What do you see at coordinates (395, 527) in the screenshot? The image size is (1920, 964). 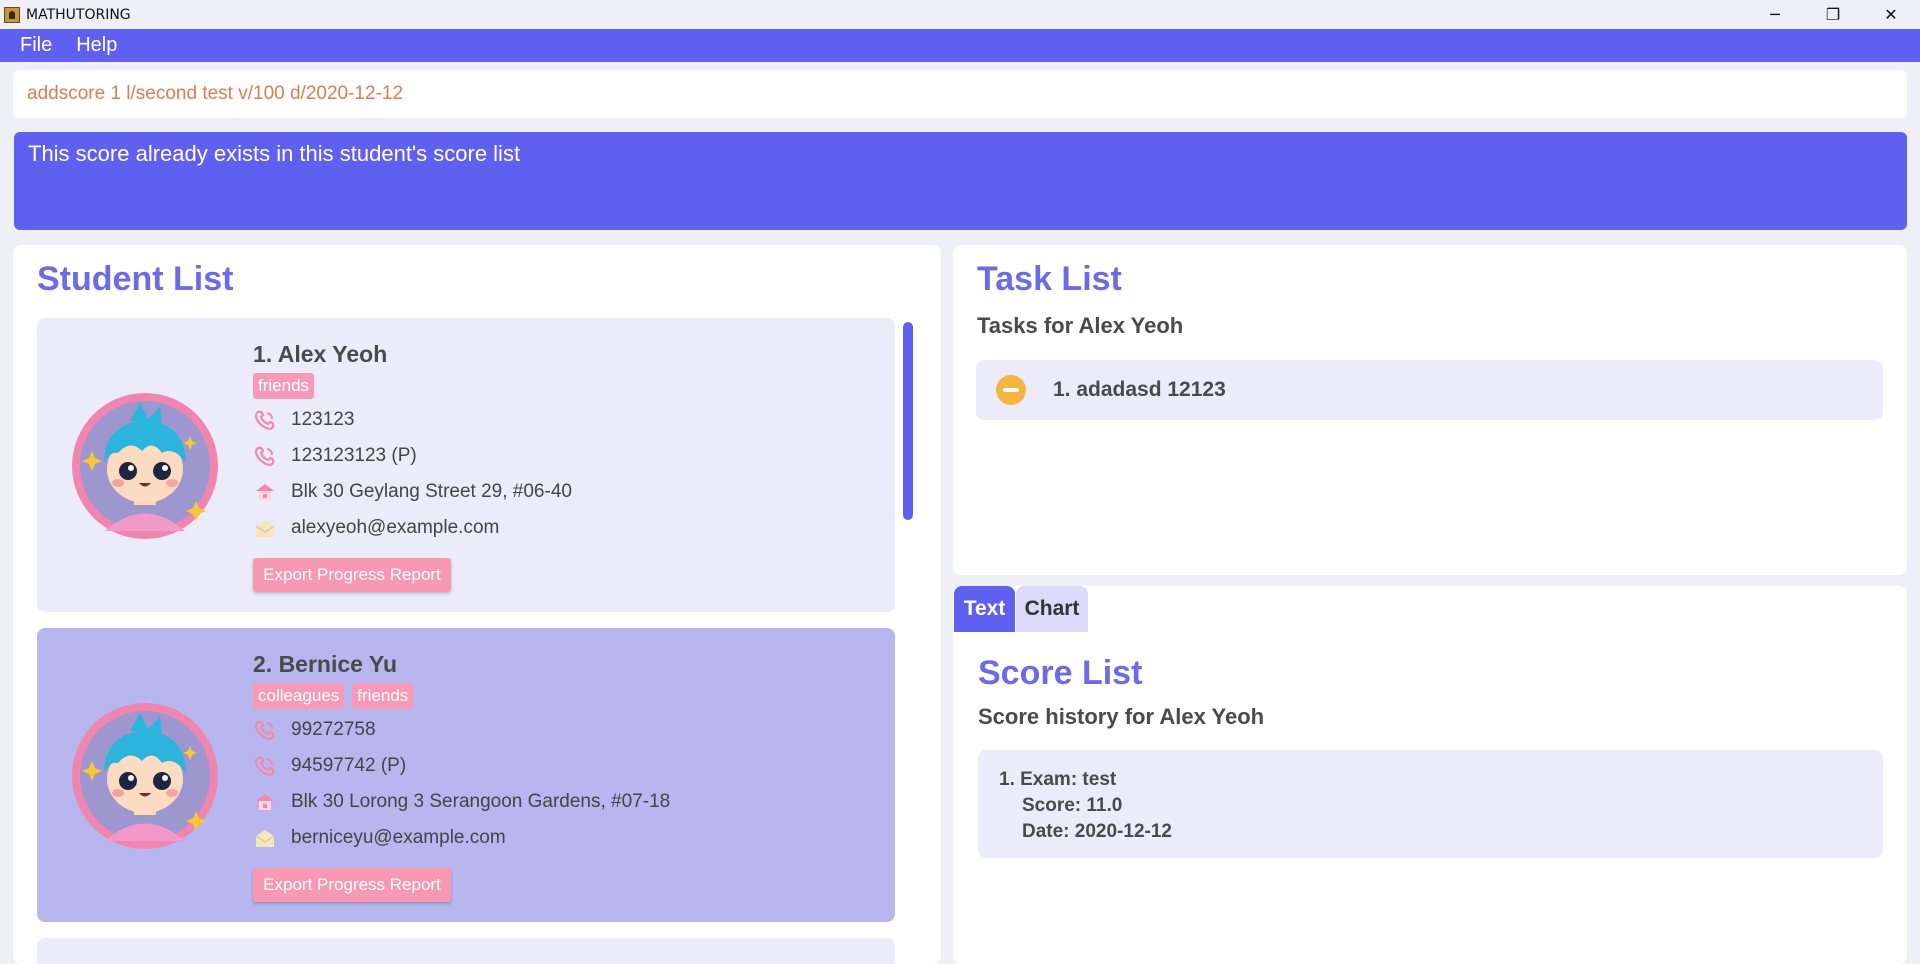 I see `email-text: alexyeoh@example.com` at bounding box center [395, 527].